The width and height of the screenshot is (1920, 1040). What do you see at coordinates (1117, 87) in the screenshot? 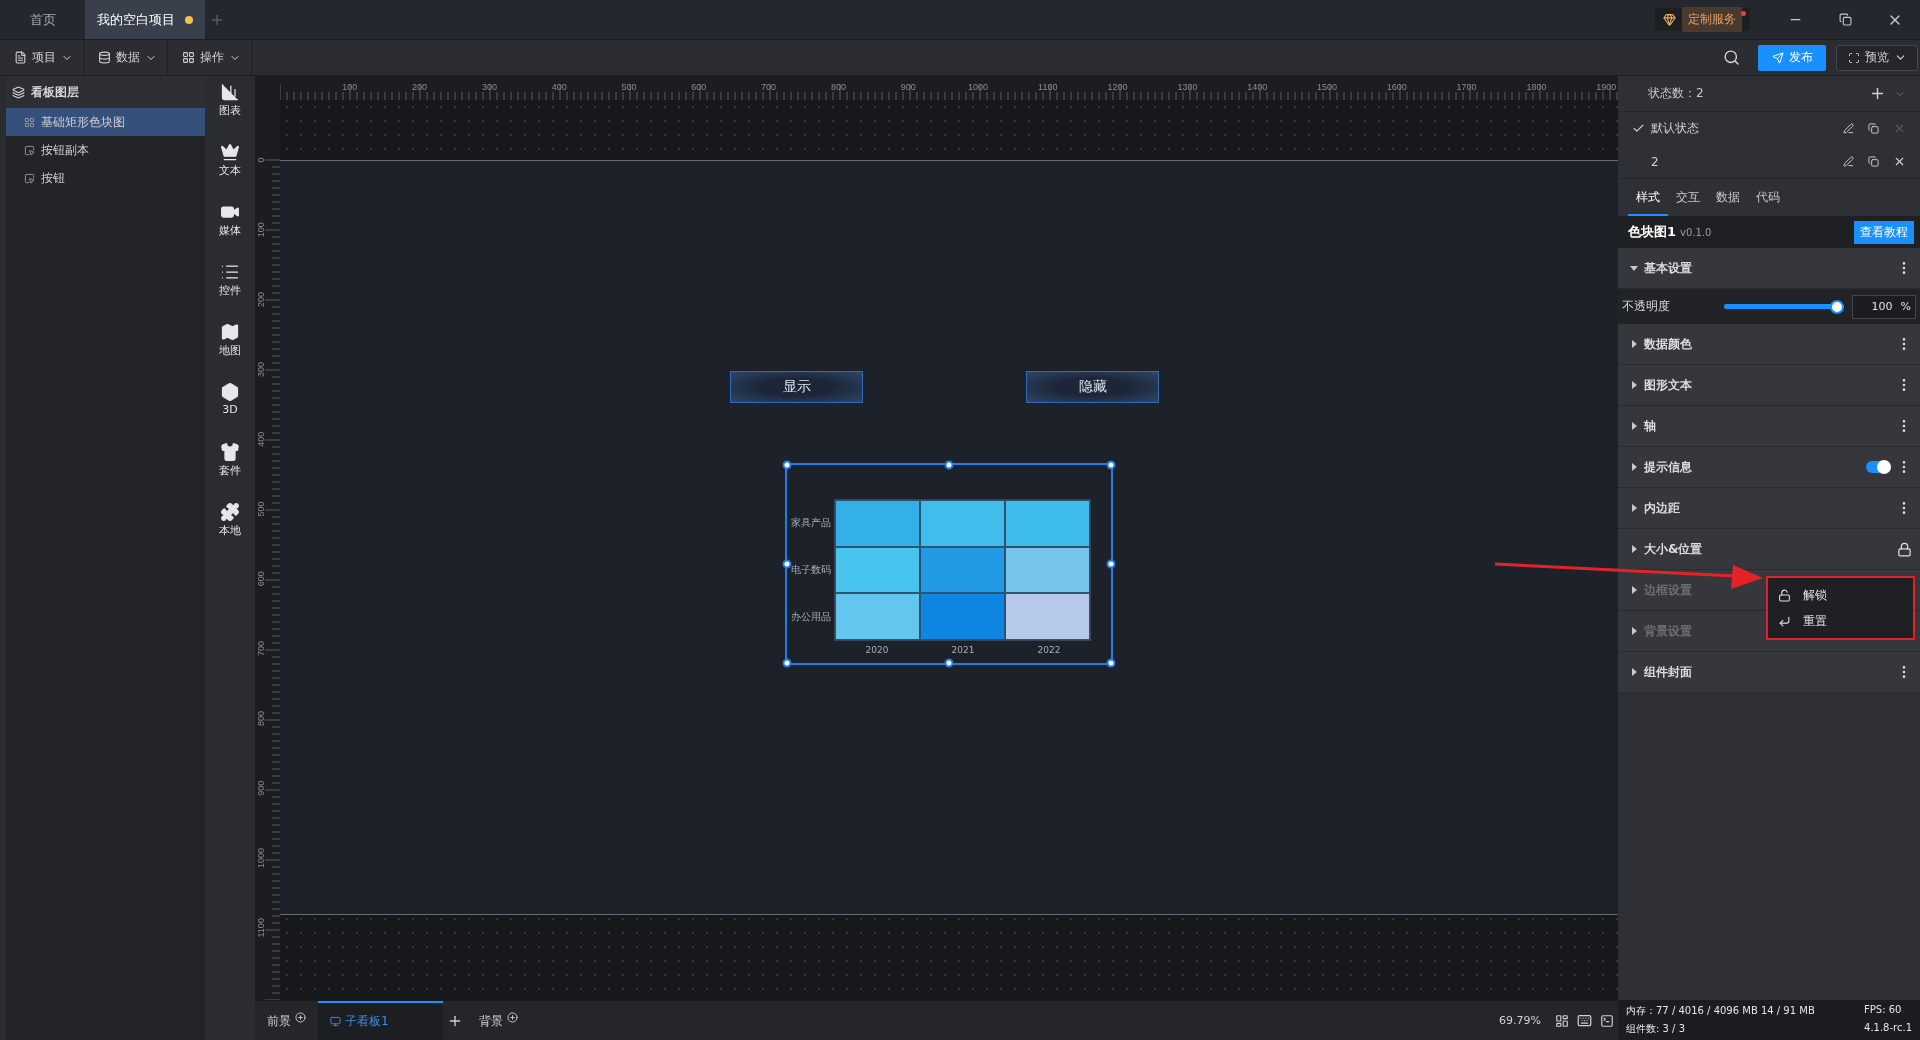
I see `ruler-label: 1200` at bounding box center [1117, 87].